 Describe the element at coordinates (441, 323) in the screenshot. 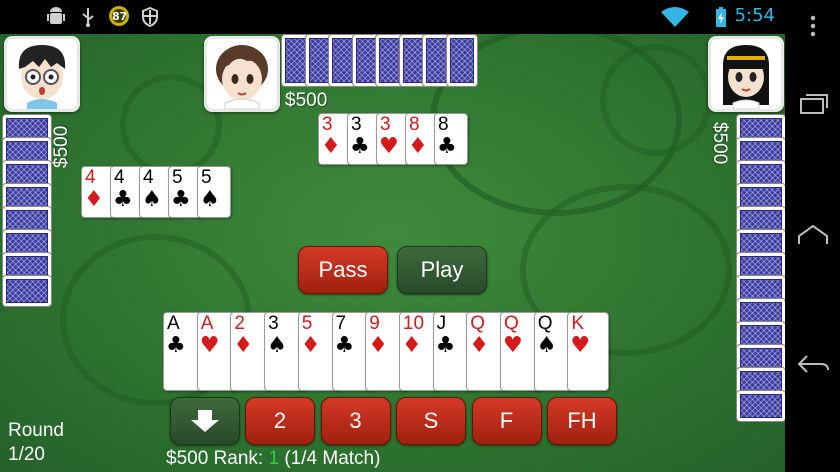

I see `card-rank: J` at that location.